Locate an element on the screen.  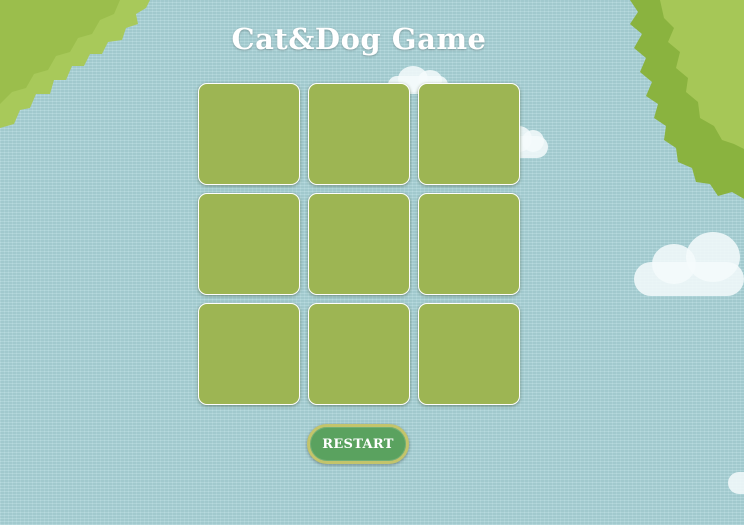
tree-foliage-left-icon is located at coordinates (75, 64).